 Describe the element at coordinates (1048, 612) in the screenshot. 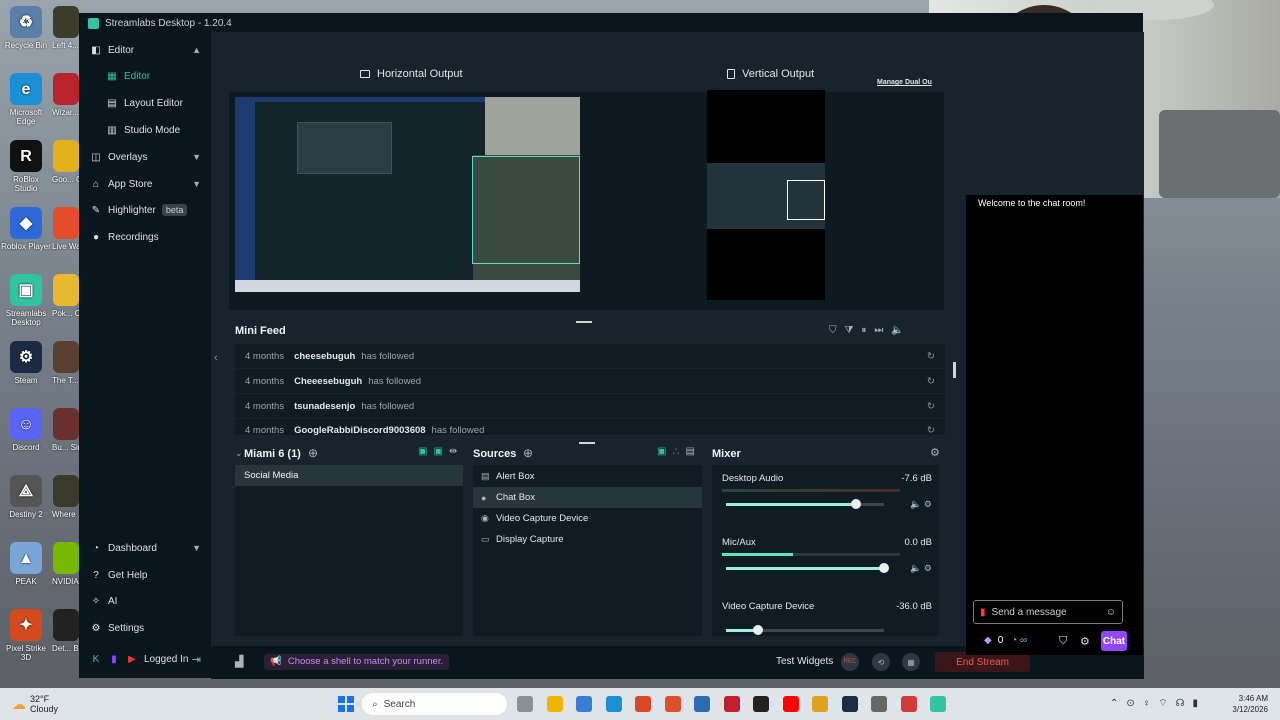

I see `chat-input: ▮ Send a message ☺` at that location.